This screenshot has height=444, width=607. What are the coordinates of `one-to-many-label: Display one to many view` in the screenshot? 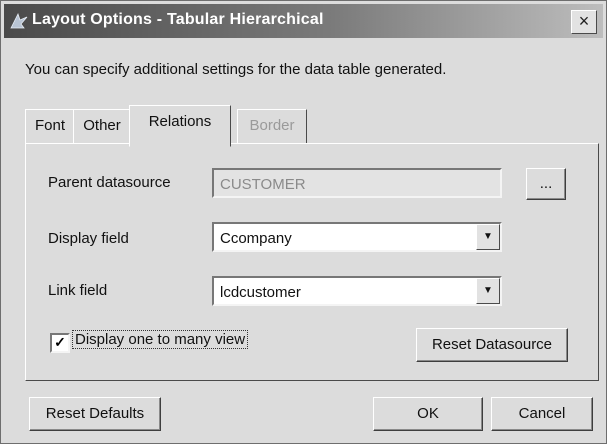 It's located at (160, 339).